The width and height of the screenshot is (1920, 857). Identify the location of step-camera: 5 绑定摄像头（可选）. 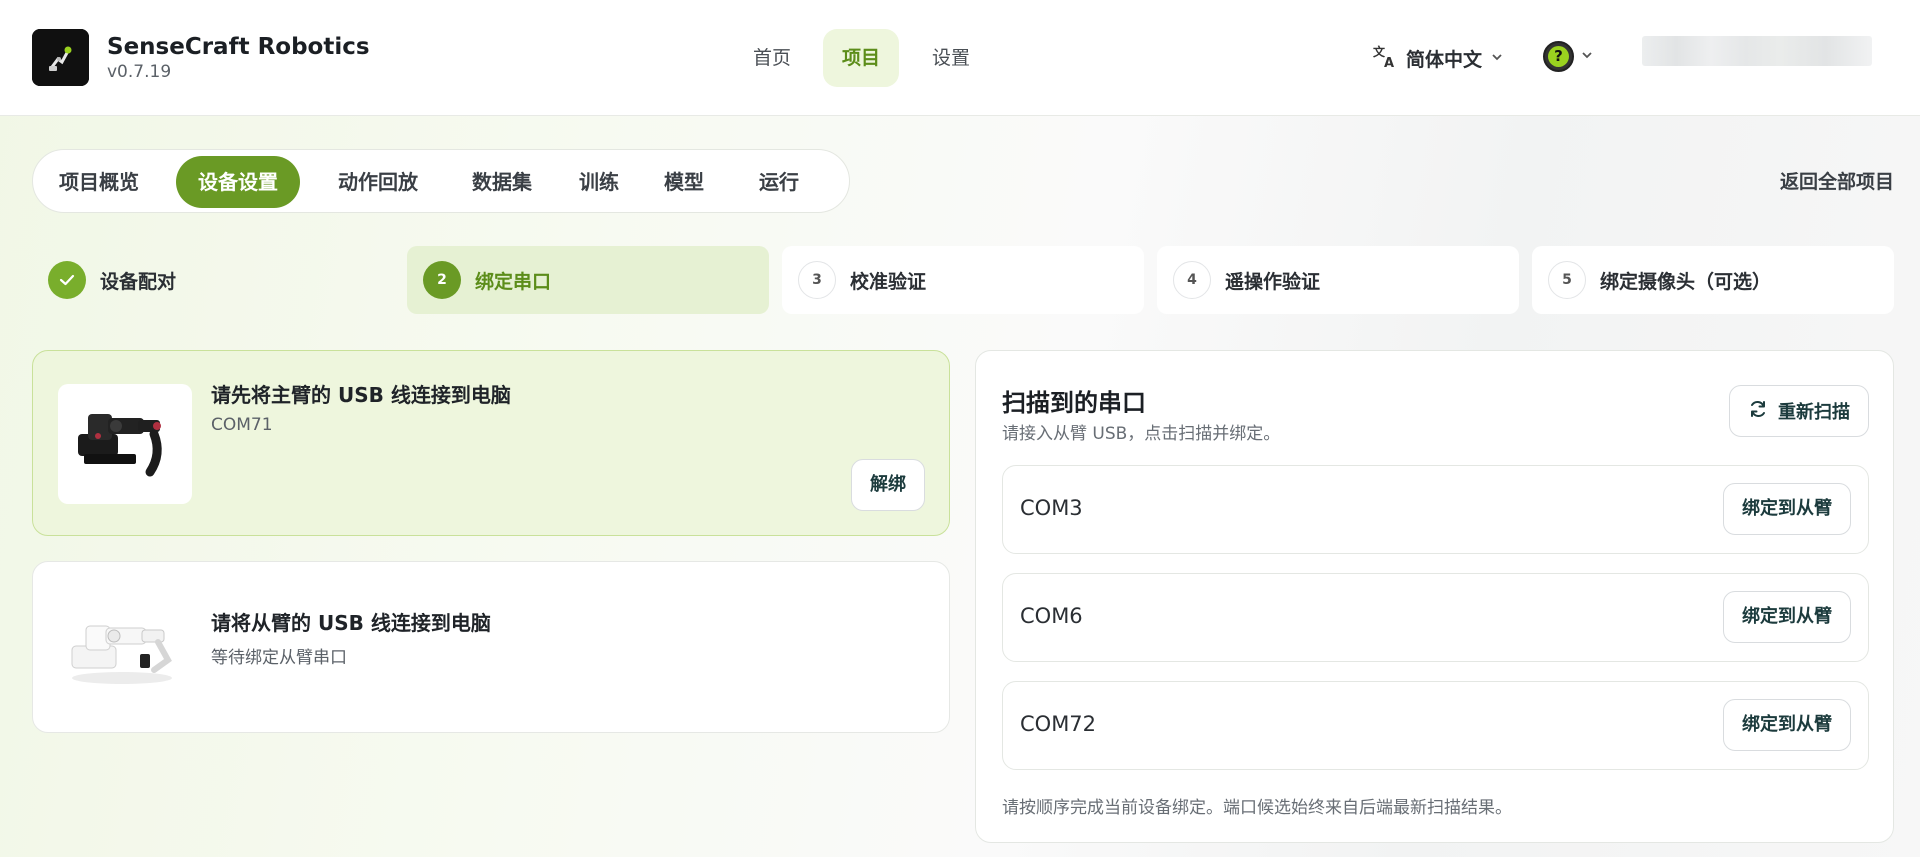
(1713, 280).